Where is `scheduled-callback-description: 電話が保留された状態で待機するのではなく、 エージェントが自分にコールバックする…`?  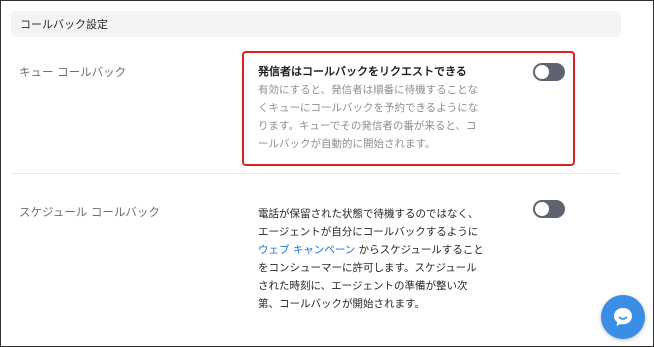
scheduled-callback-description: 電話が保留された状態で待機するのではなく、 エージェントが自分にコールバックする… is located at coordinates (383, 259).